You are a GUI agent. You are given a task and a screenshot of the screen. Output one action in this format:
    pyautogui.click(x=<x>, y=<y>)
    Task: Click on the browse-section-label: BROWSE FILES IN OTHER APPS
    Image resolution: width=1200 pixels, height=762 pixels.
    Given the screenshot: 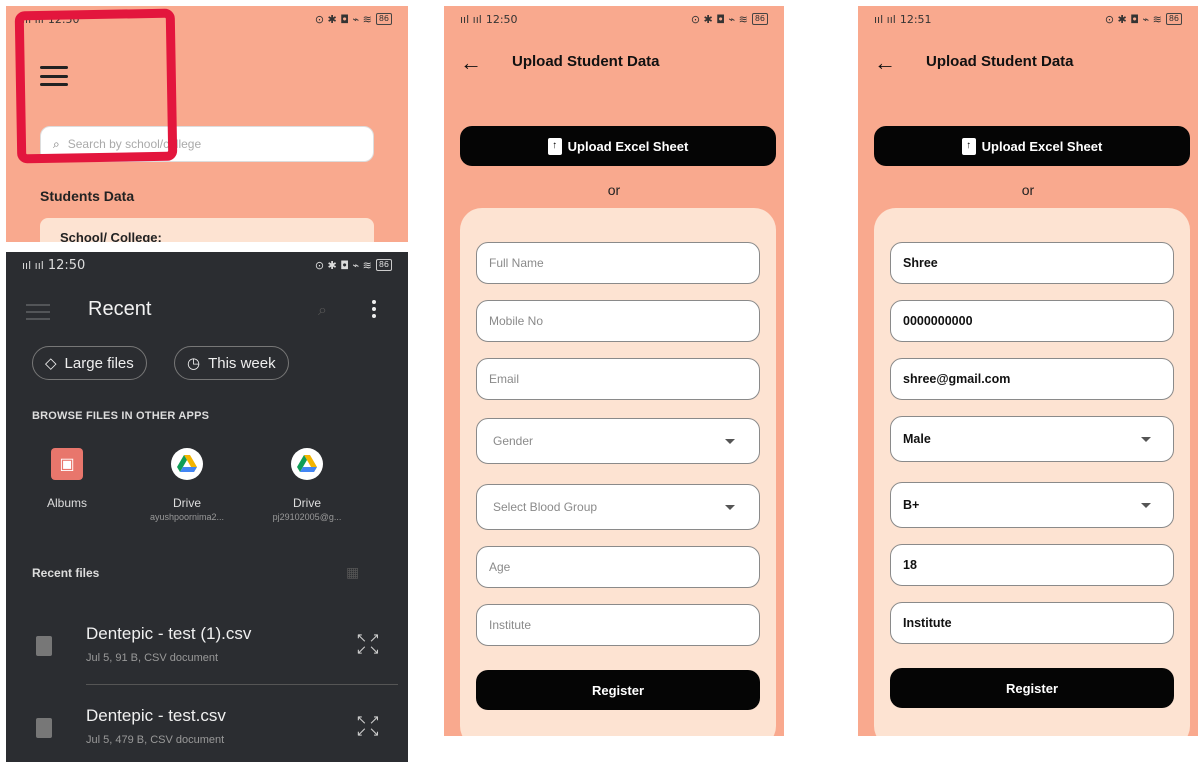 What is the action you would take?
    pyautogui.click(x=121, y=416)
    